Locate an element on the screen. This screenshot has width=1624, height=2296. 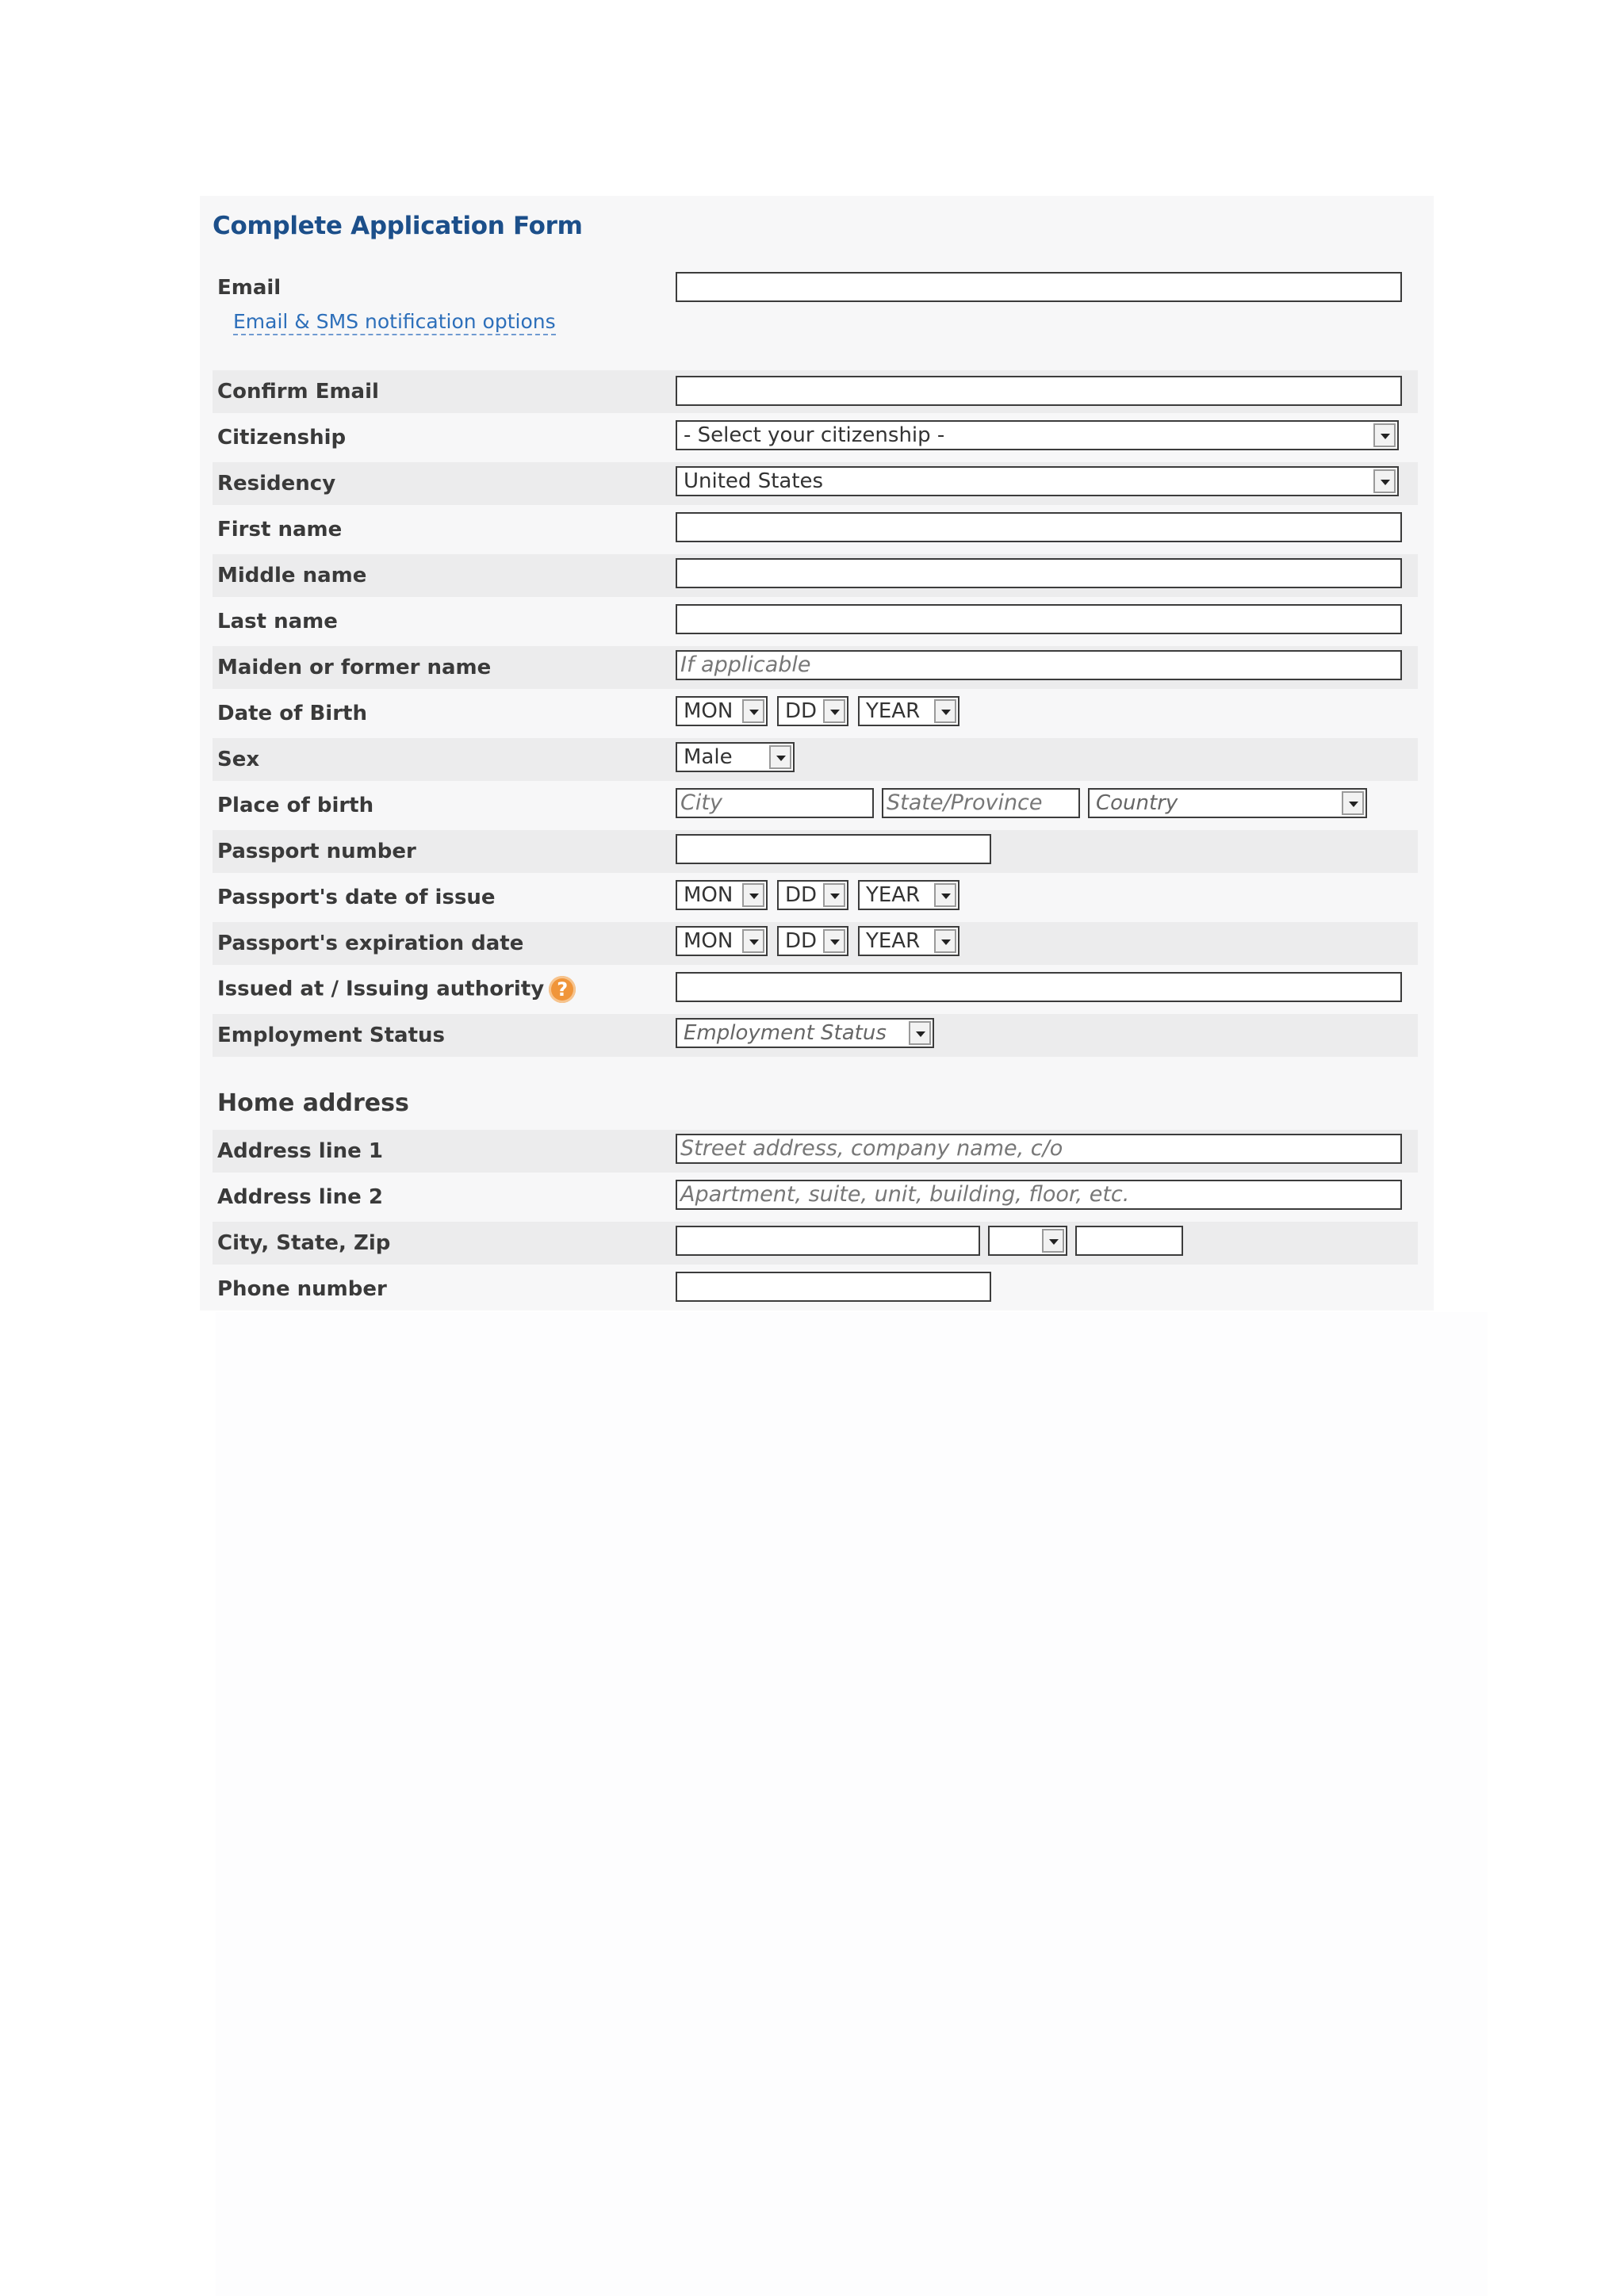
expiration-year-value: YEAR is located at coordinates (893, 941).